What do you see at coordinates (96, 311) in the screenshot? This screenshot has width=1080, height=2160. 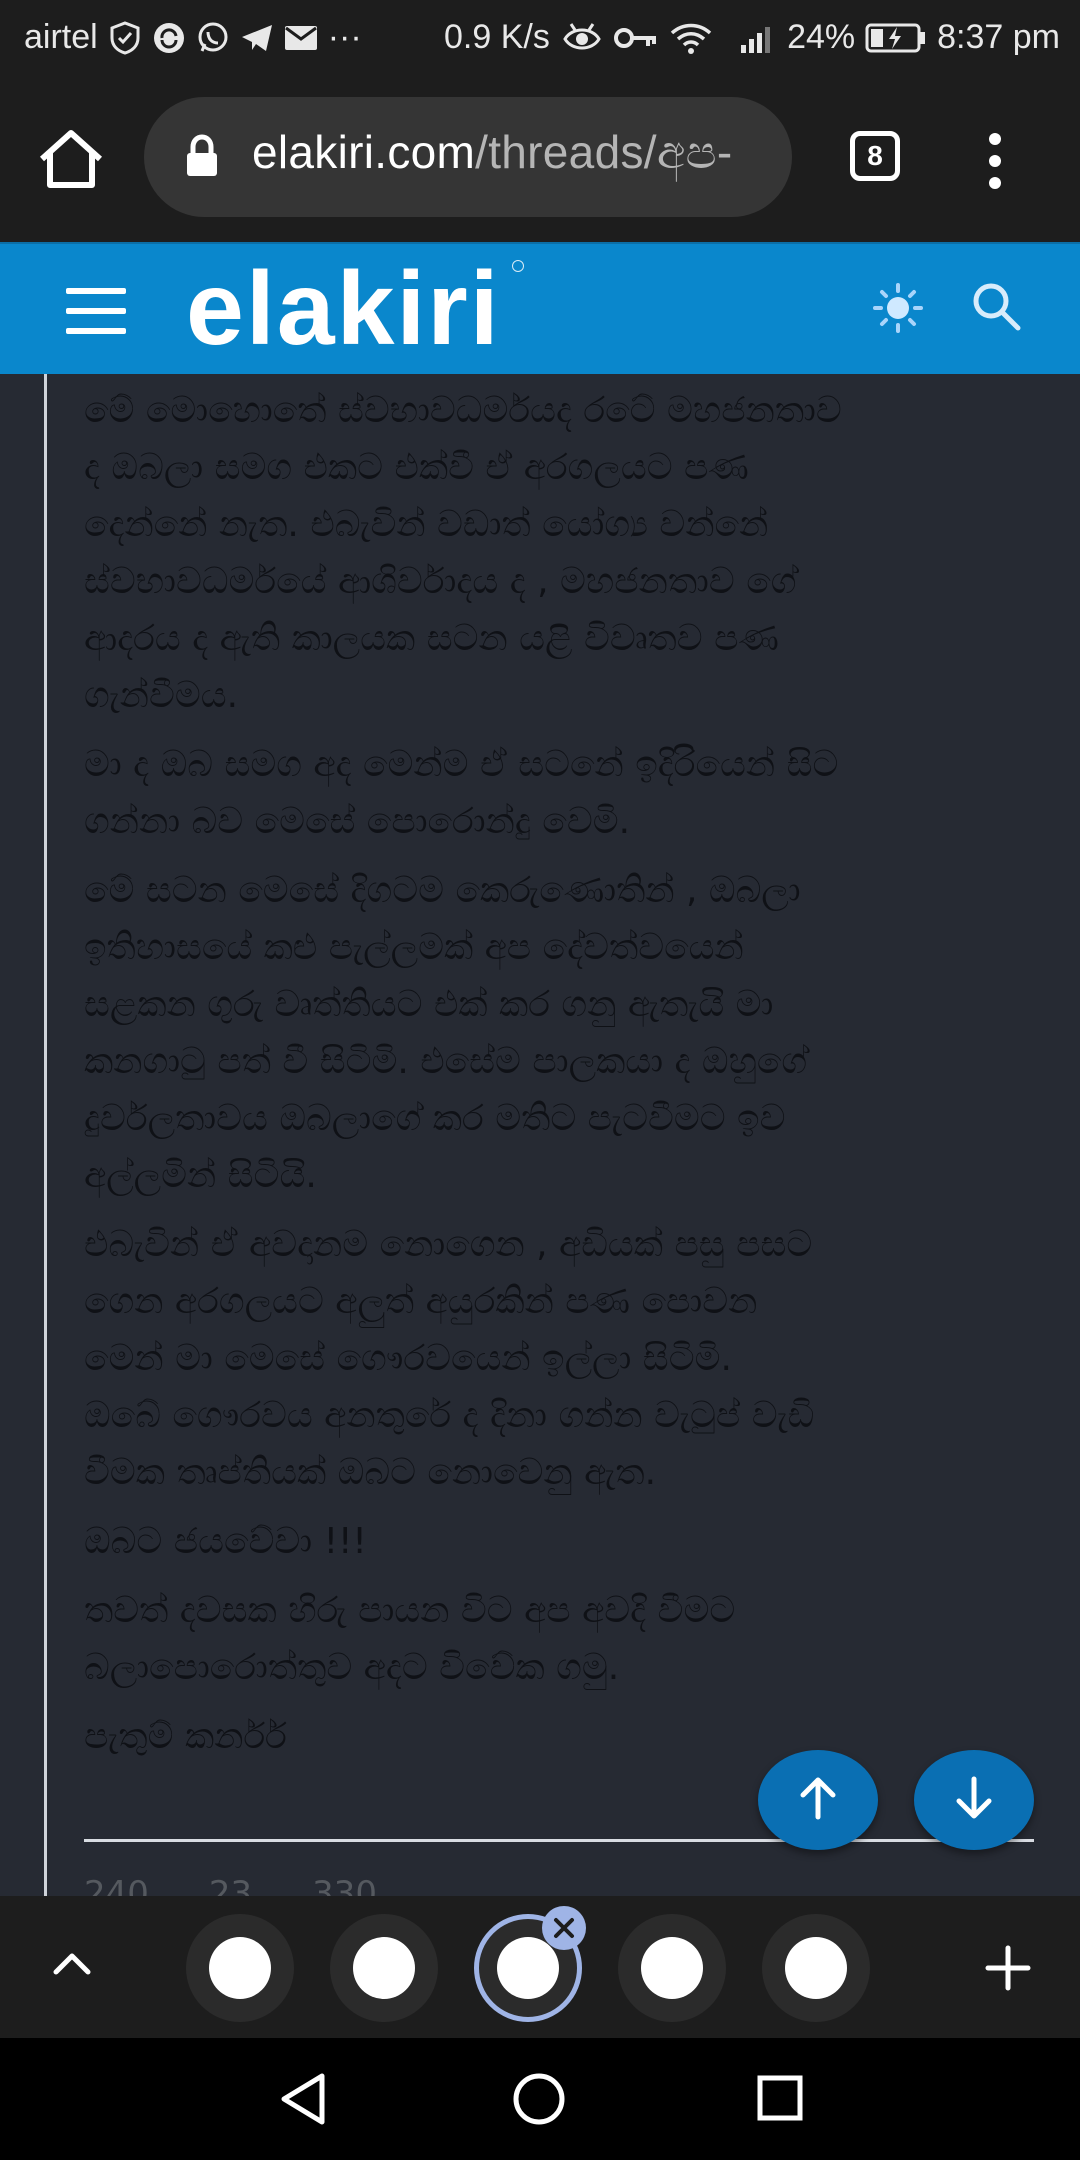 I see `hamburger-icon` at bounding box center [96, 311].